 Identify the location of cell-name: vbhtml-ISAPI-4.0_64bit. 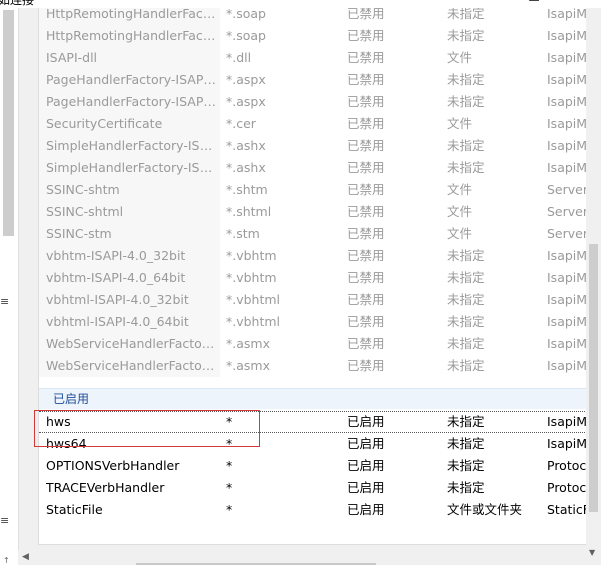
(117, 321).